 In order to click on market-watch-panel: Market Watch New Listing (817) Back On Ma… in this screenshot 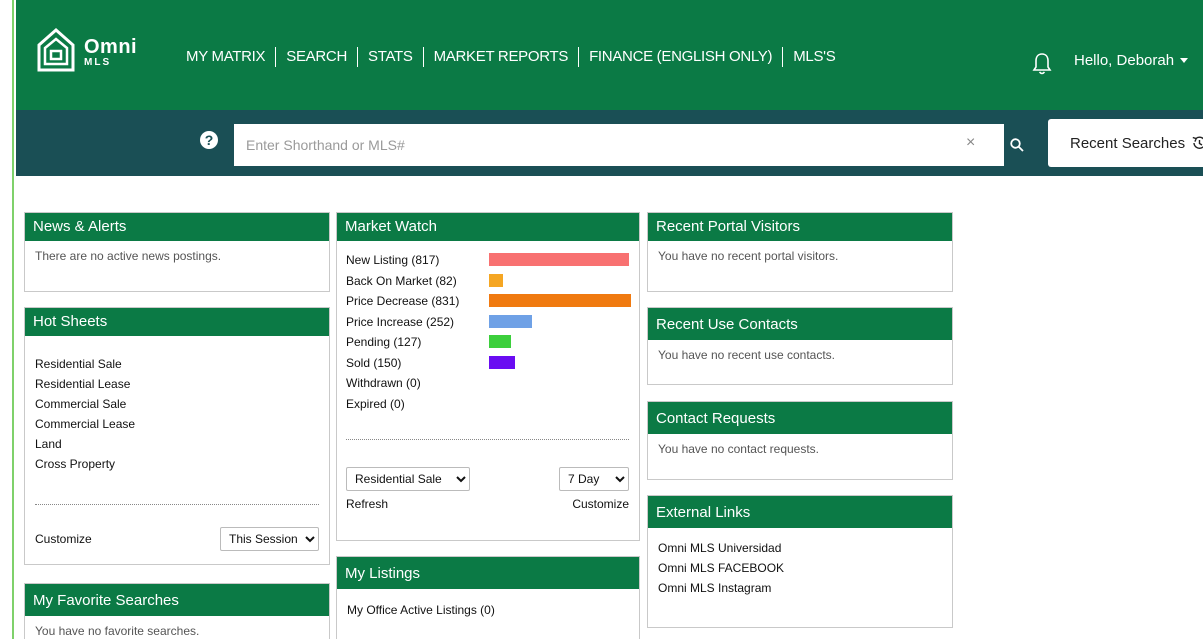, I will do `click(488, 376)`.